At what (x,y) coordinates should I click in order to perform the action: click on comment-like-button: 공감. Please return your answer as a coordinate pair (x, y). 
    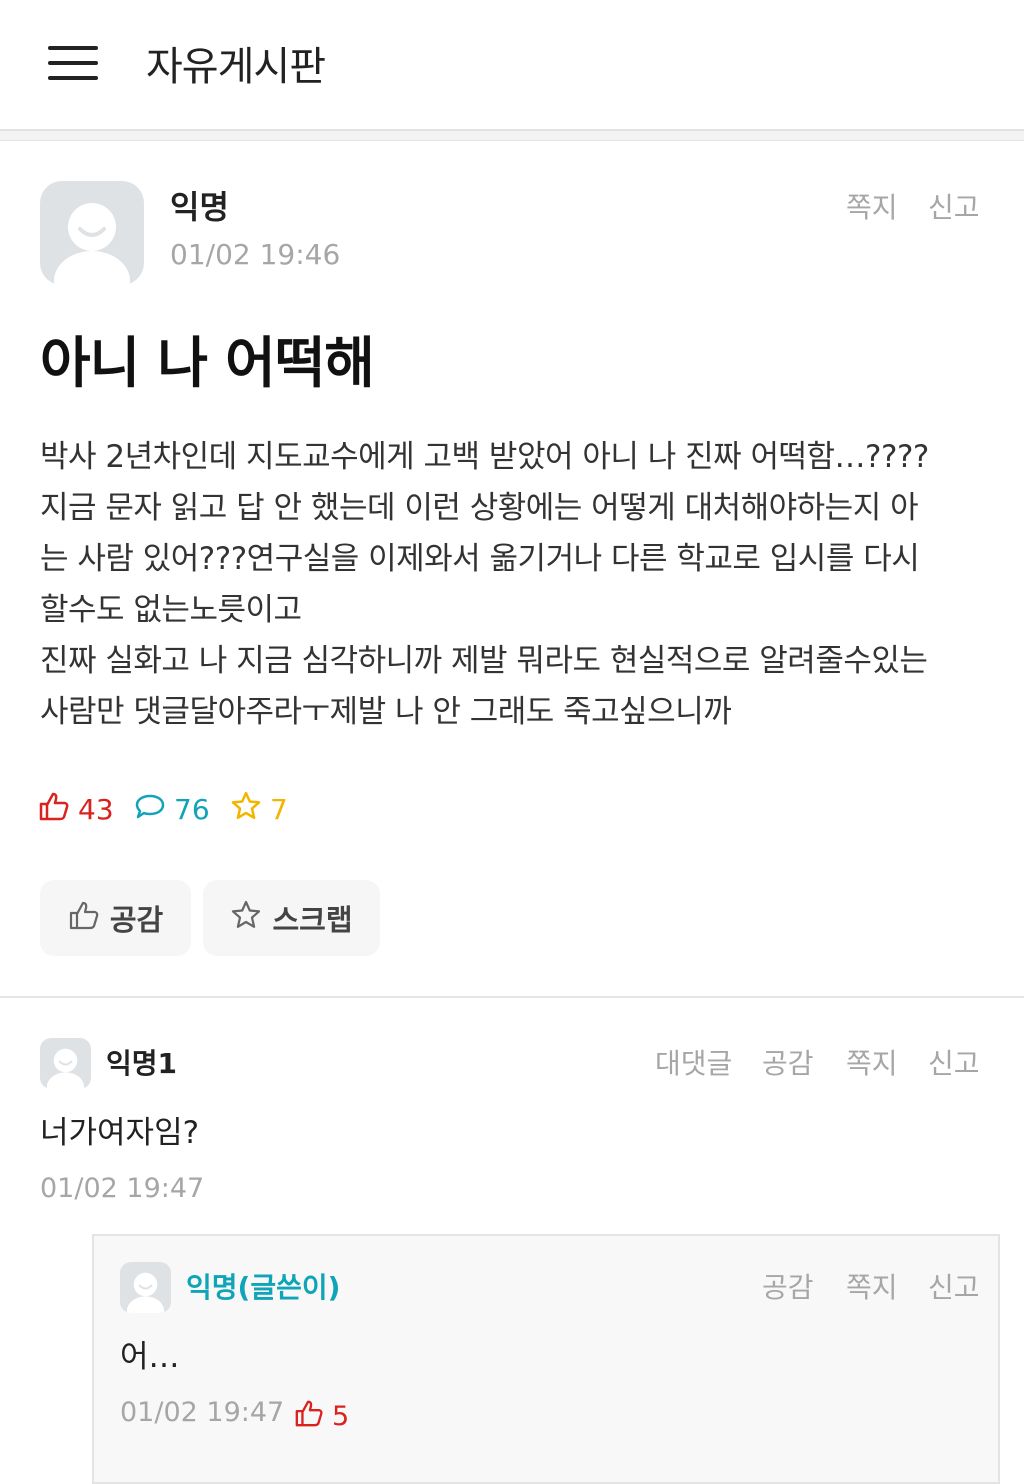
    Looking at the image, I should click on (788, 1062).